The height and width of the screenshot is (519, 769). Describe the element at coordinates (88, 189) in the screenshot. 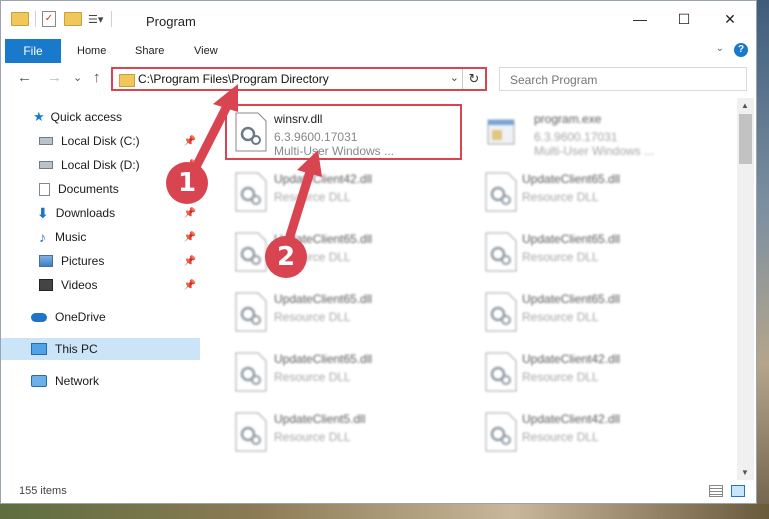

I see `sidebar-item-label: Documents` at that location.